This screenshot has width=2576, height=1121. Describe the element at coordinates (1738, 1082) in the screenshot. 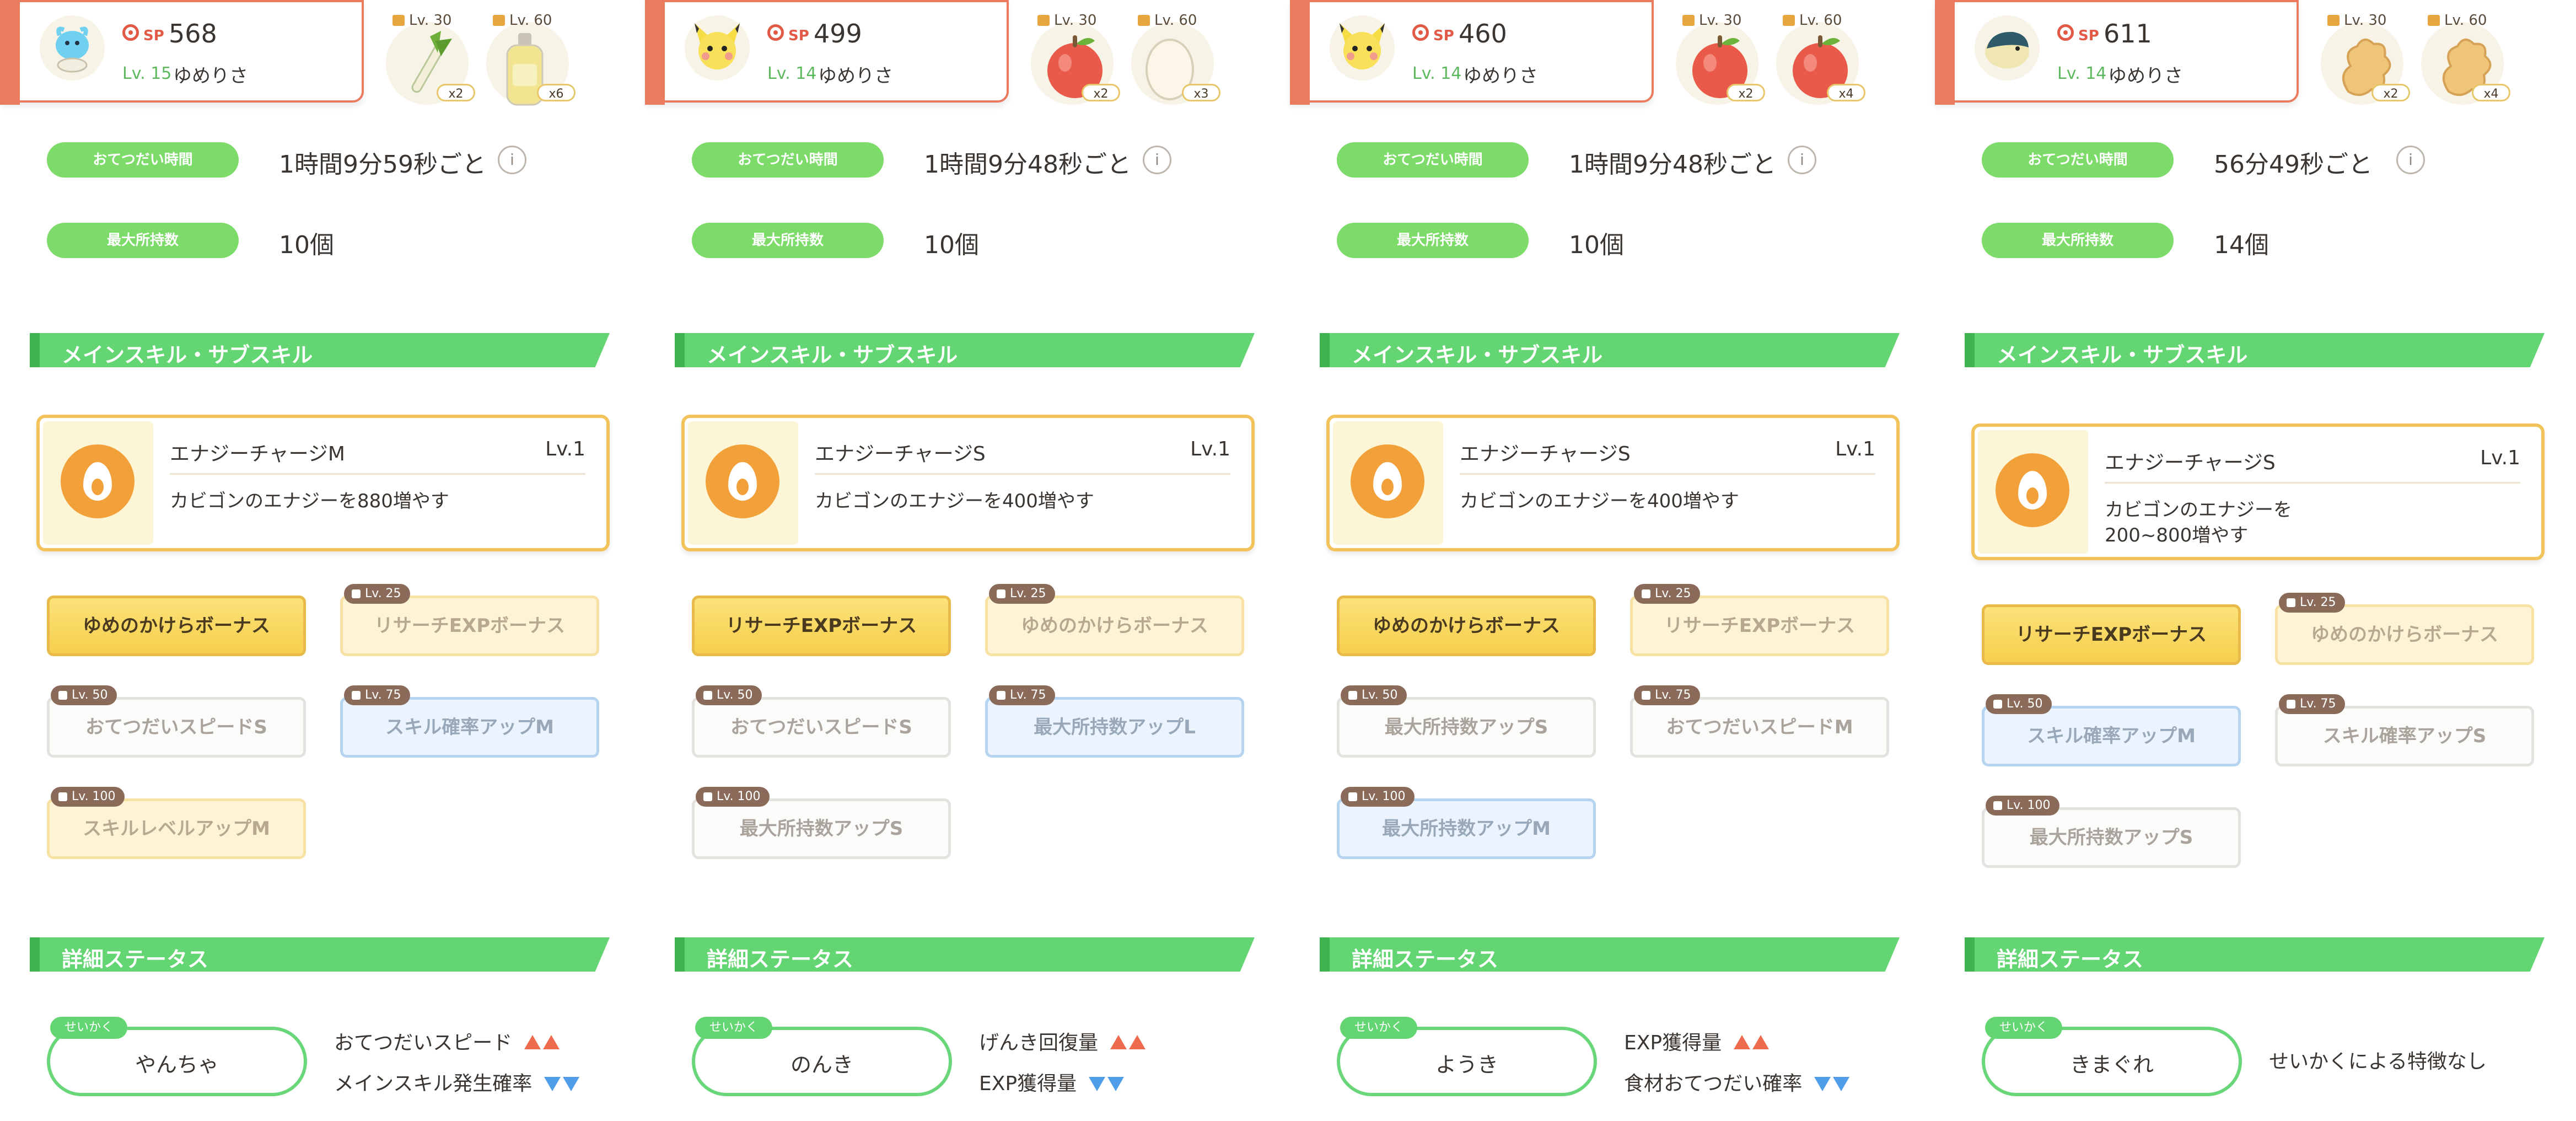

I see `nature-effect: 食材おてつだい確率` at that location.